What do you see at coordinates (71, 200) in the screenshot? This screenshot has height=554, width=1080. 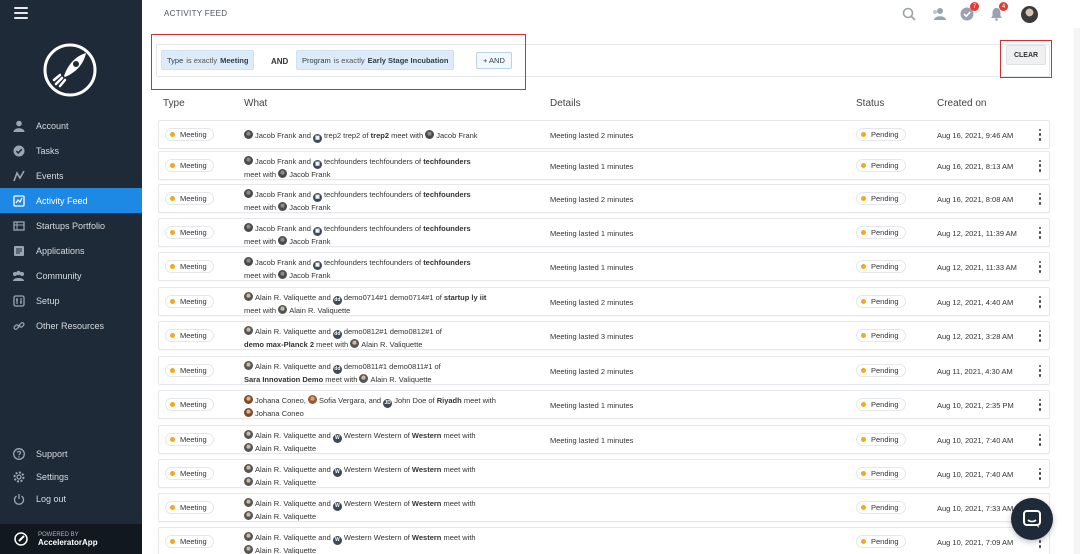 I see `sidebar-item-activity-feed: Activity Feed` at bounding box center [71, 200].